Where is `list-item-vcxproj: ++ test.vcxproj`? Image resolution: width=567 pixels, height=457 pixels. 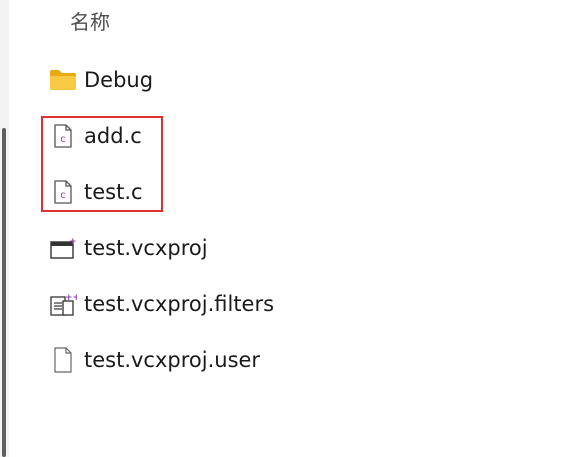
list-item-vcxproj: ++ test.vcxproj is located at coordinates (128, 248).